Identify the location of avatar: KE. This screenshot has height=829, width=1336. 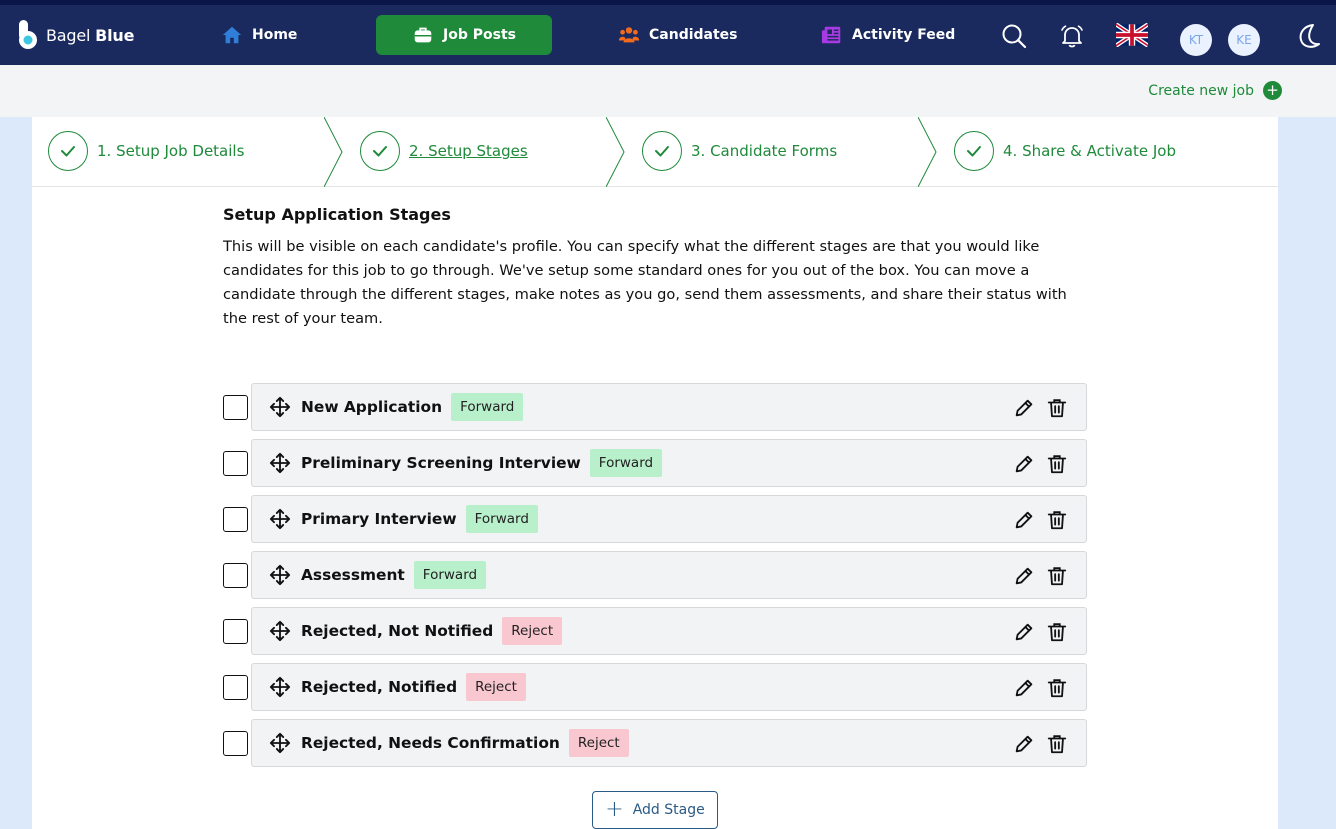
(1244, 40).